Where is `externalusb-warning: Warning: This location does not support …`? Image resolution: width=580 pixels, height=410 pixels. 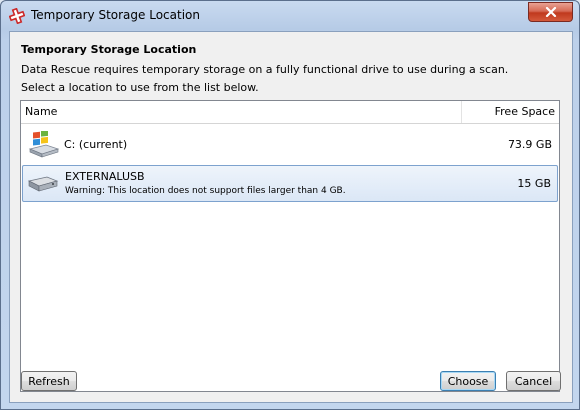
externalusb-warning: Warning: This location does not support … is located at coordinates (205, 191).